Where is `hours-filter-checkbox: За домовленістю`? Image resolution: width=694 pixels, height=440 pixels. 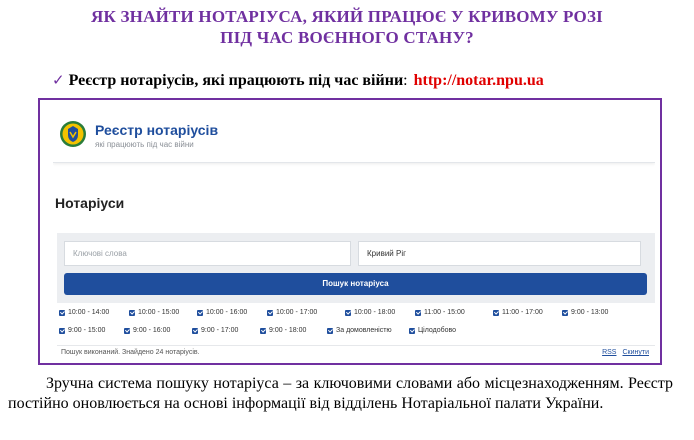
hours-filter-checkbox: За домовленістю is located at coordinates (359, 330).